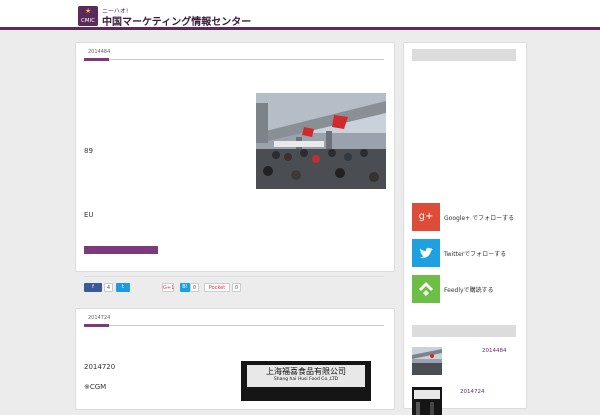 The image size is (600, 415). Describe the element at coordinates (99, 52) in the screenshot. I see `post-date: 2014484` at that location.